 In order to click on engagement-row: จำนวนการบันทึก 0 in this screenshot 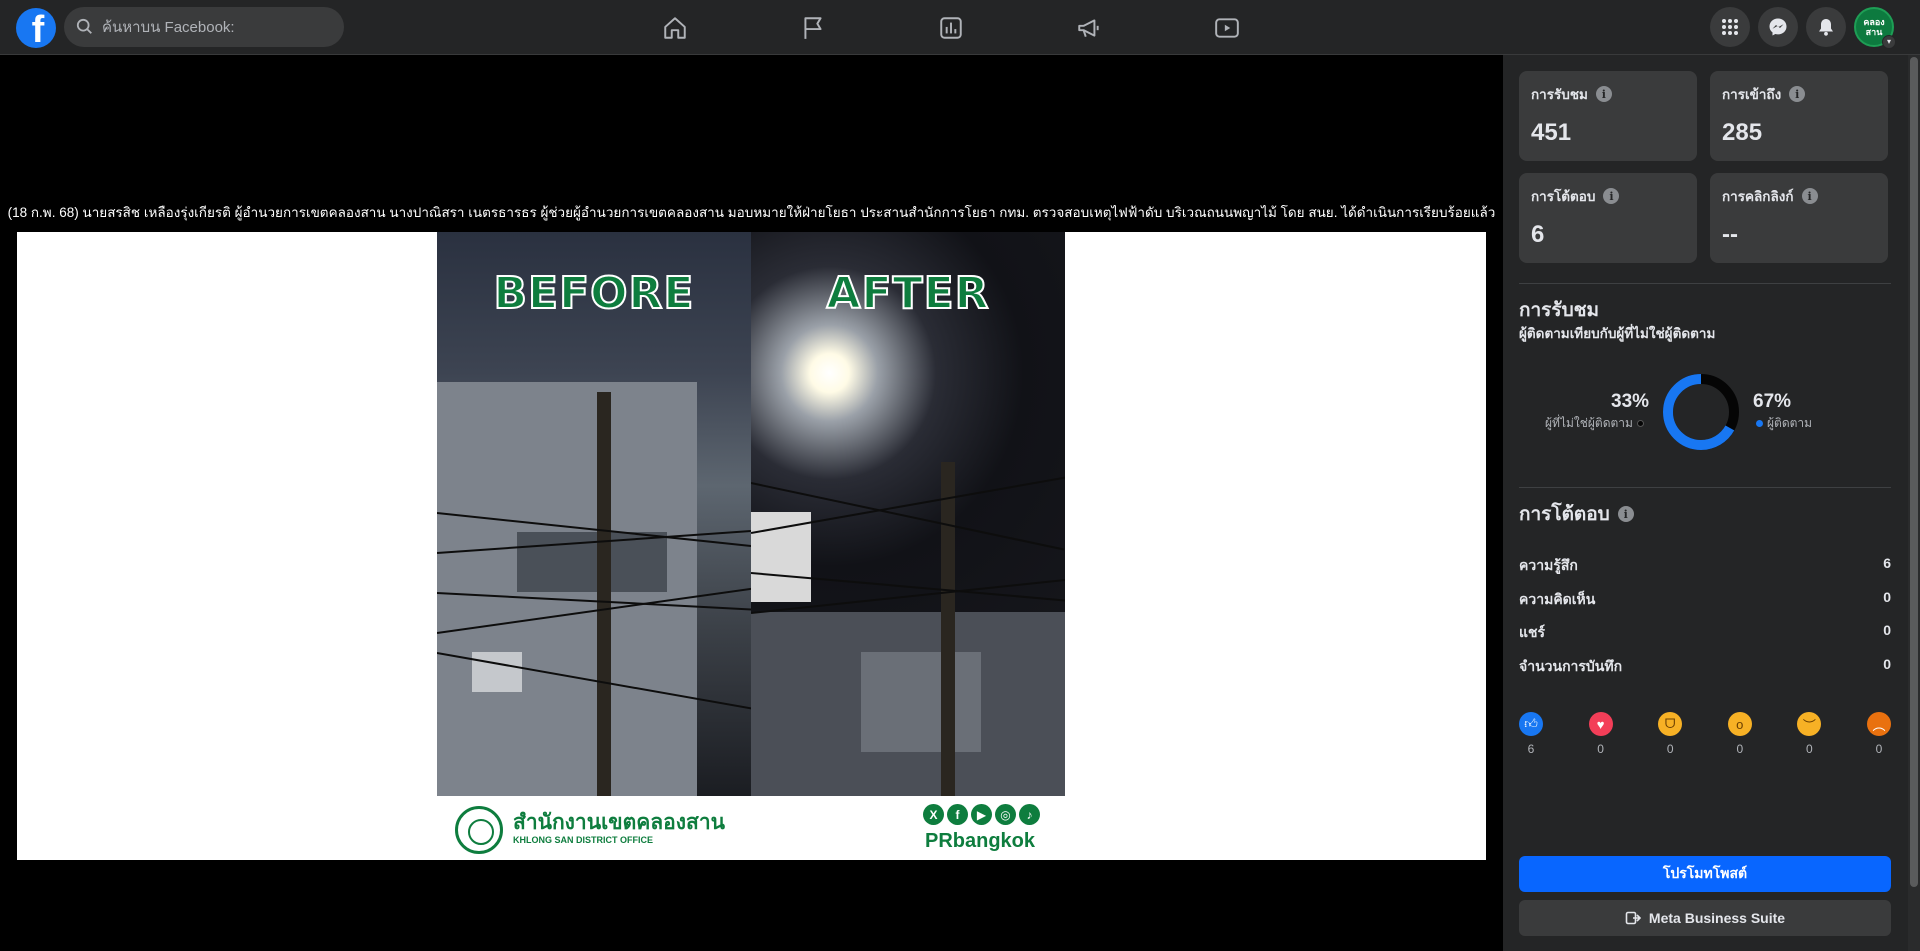, I will do `click(1705, 665)`.